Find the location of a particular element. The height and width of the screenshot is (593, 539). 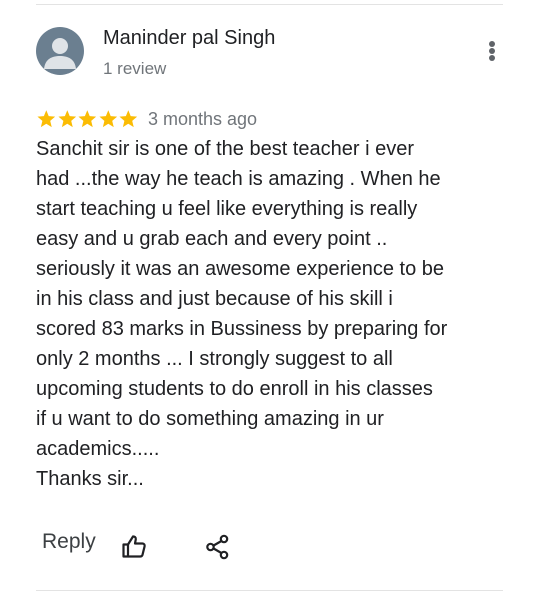

avatar is located at coordinates (60, 51).